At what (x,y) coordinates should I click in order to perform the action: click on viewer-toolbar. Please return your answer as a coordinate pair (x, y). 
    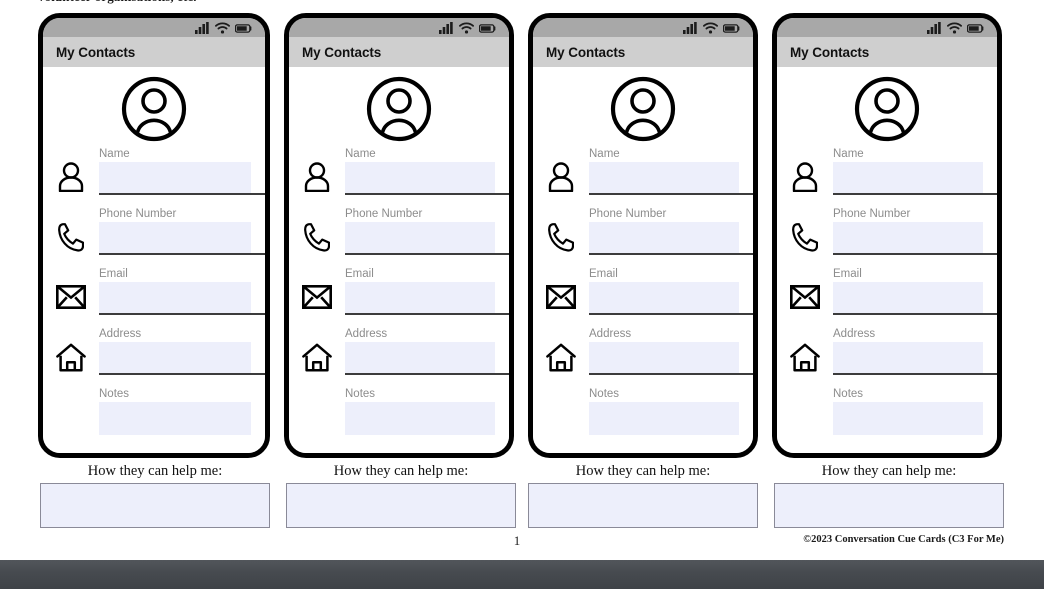
    Looking at the image, I should click on (522, 574).